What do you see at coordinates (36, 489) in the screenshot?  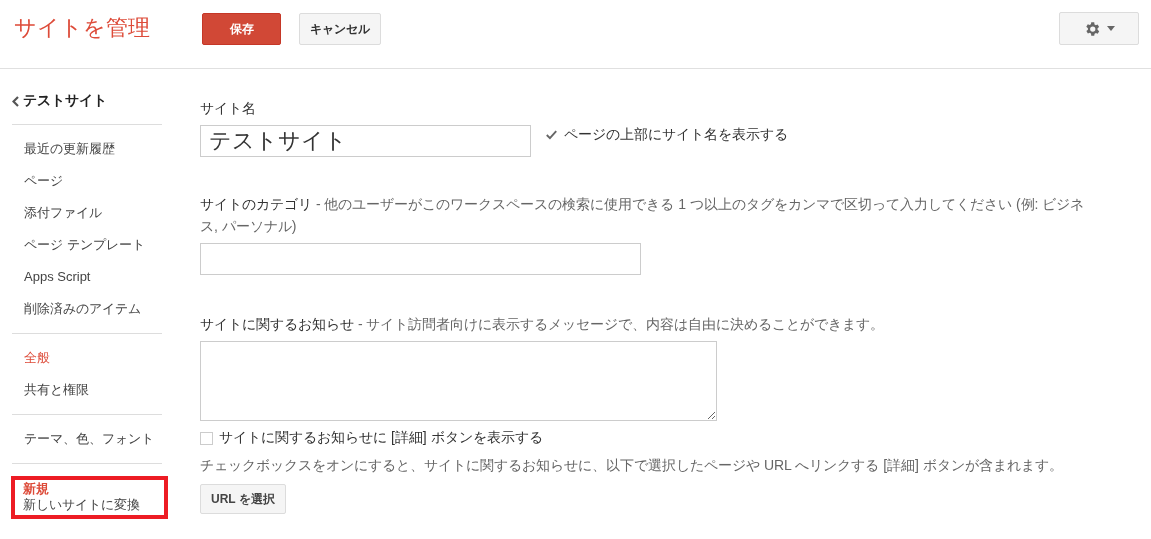 I see `new-label: 新規` at bounding box center [36, 489].